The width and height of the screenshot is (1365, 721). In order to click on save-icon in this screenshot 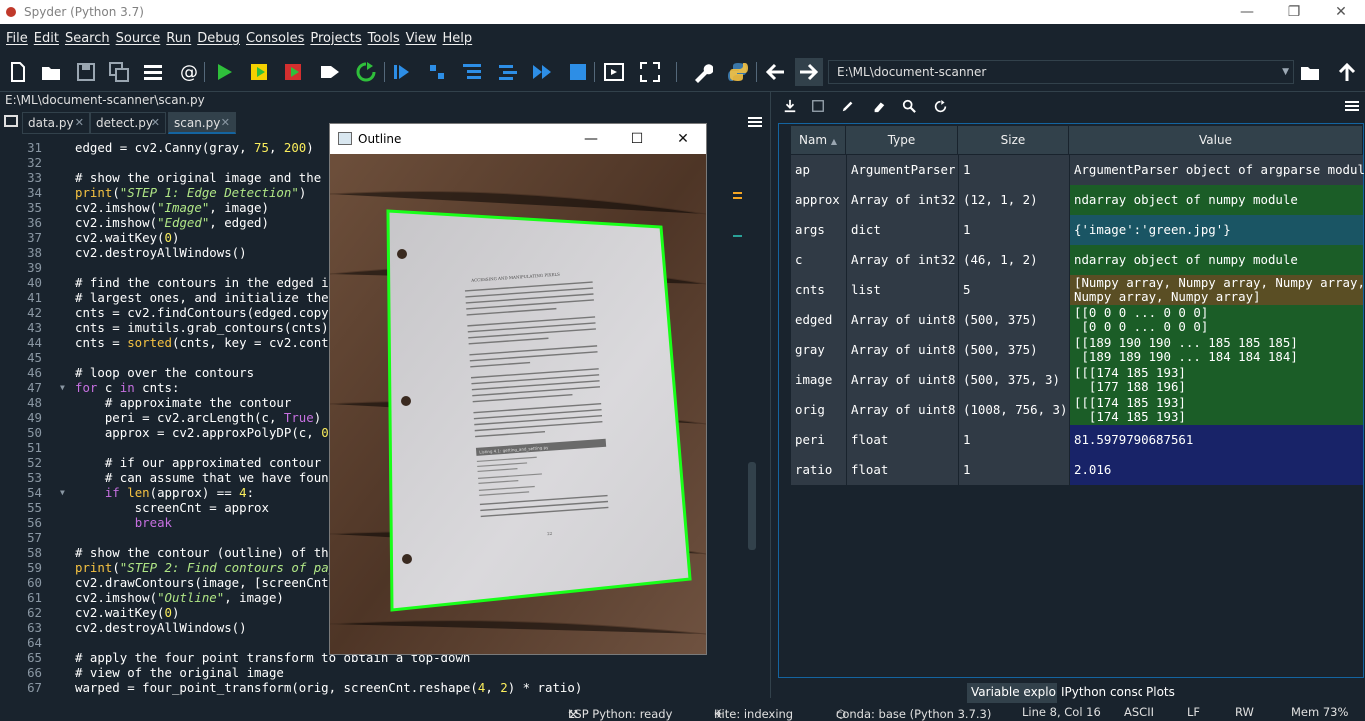, I will do `click(86, 72)`.